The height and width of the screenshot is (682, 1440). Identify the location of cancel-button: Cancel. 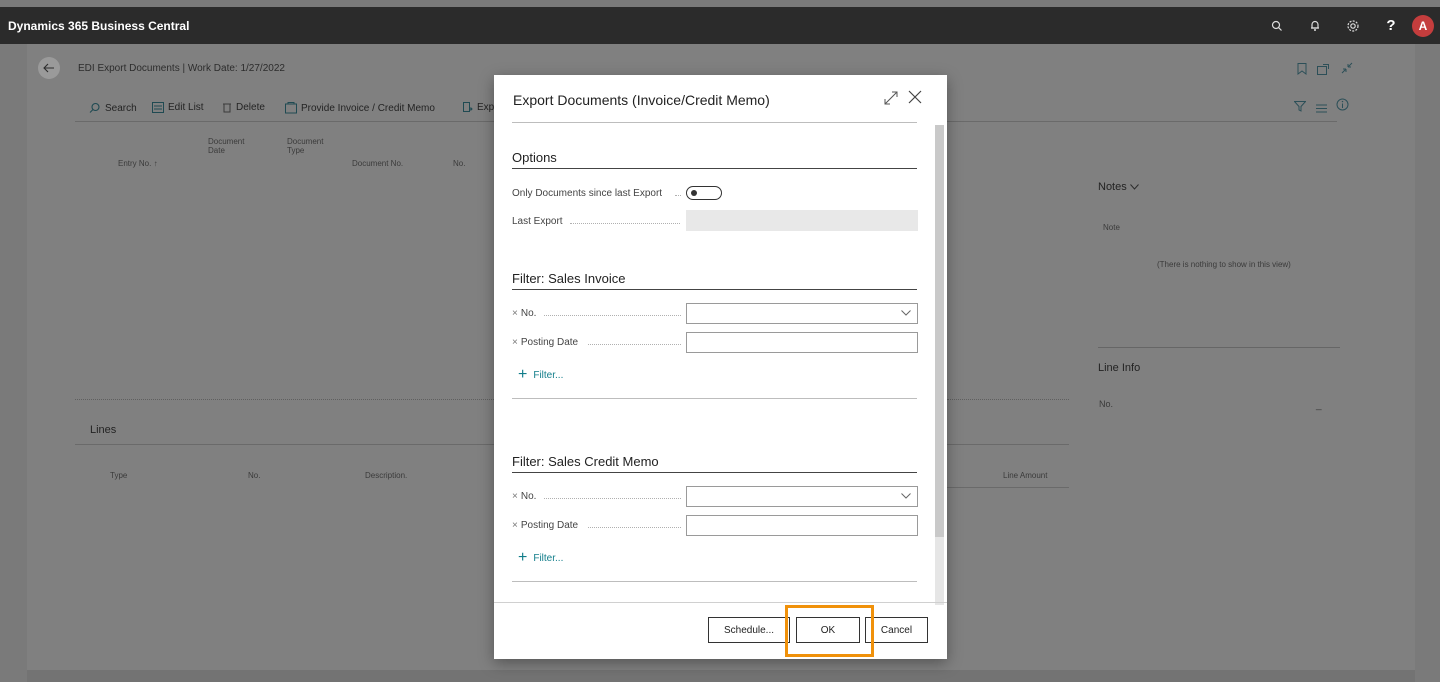
(896, 630).